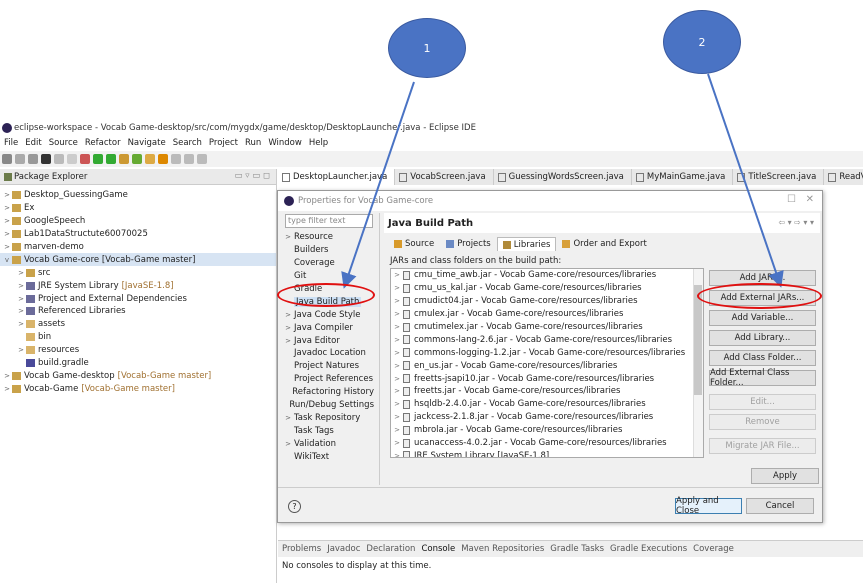 This screenshot has width=863, height=583. Describe the element at coordinates (759, 296) in the screenshot. I see `highlight-add-external-jars` at that location.